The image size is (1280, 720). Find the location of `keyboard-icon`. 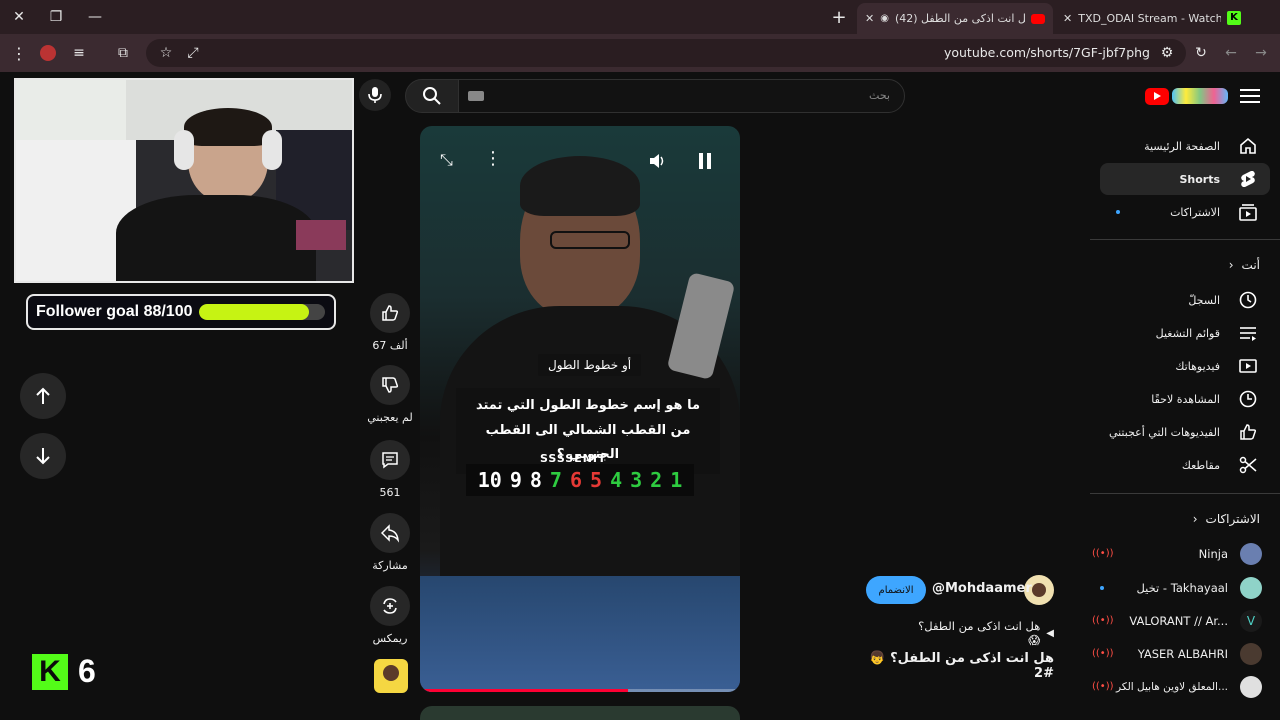

keyboard-icon is located at coordinates (476, 96).